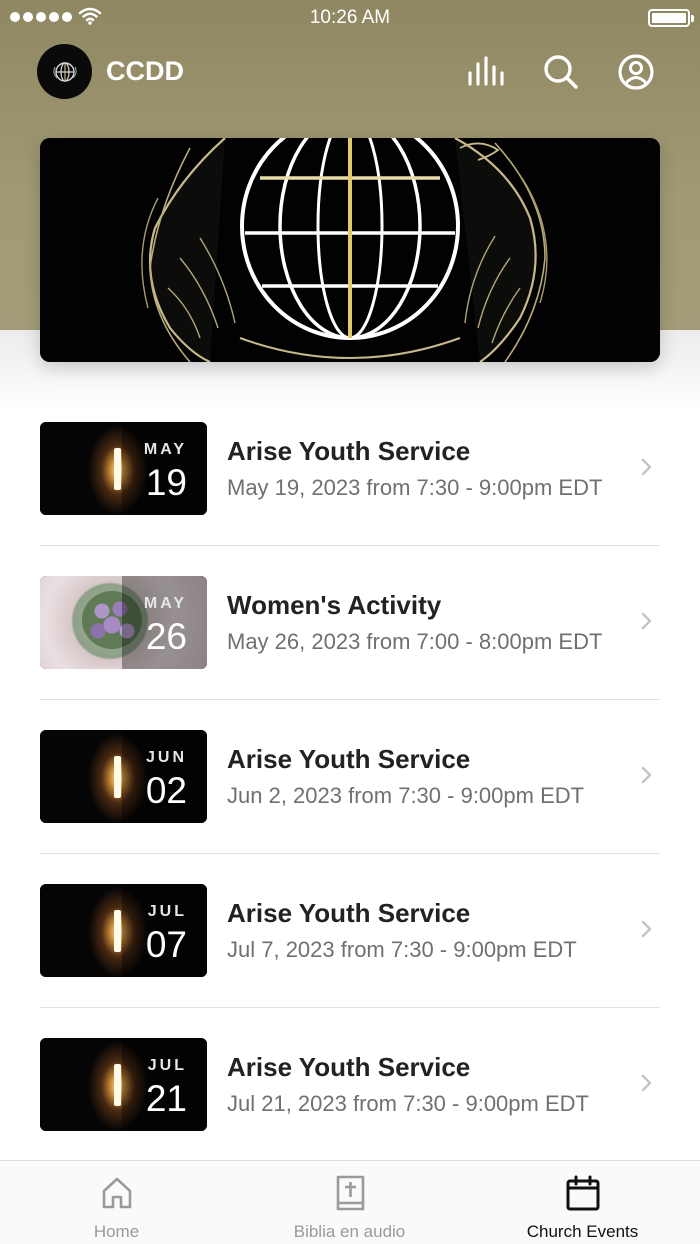 This screenshot has width=700, height=1244. I want to click on status-time: 10:26 AM, so click(350, 17).